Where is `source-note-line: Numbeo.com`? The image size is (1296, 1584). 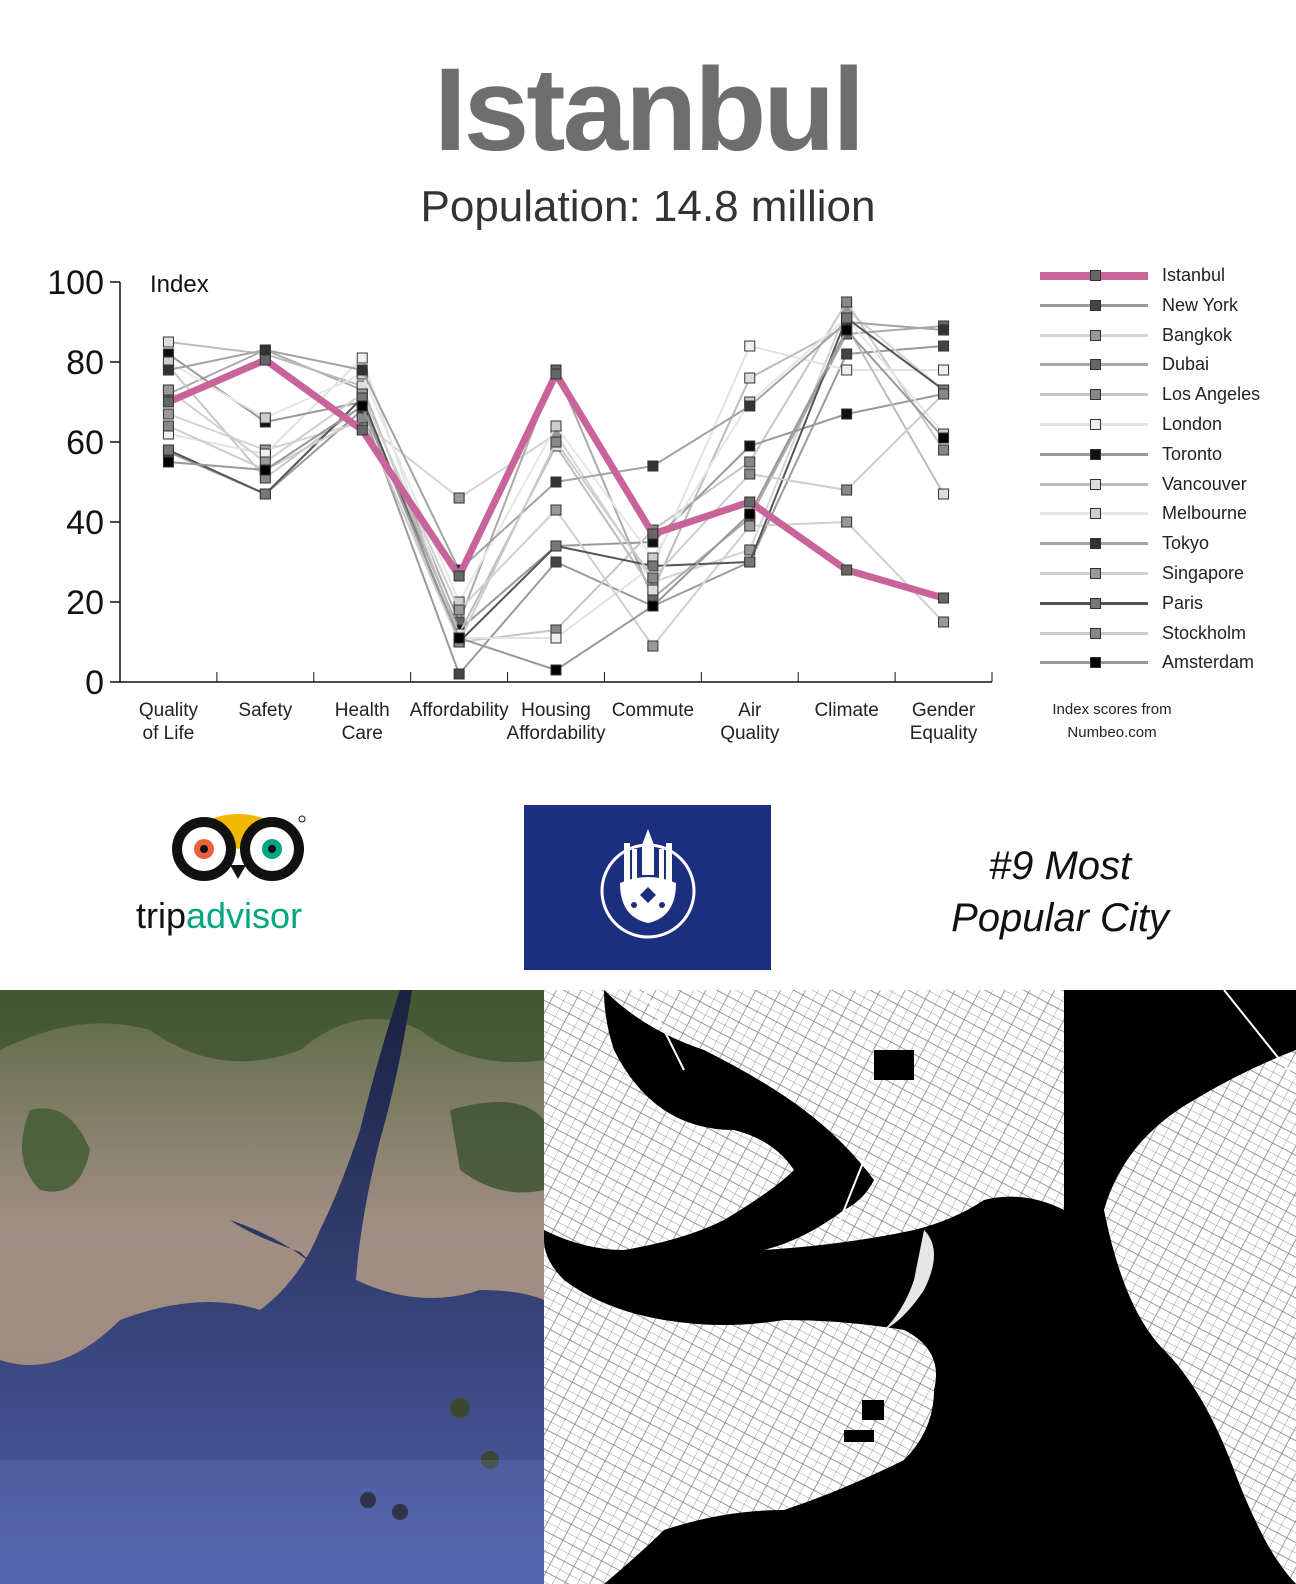
source-note-line: Numbeo.com is located at coordinates (1112, 732).